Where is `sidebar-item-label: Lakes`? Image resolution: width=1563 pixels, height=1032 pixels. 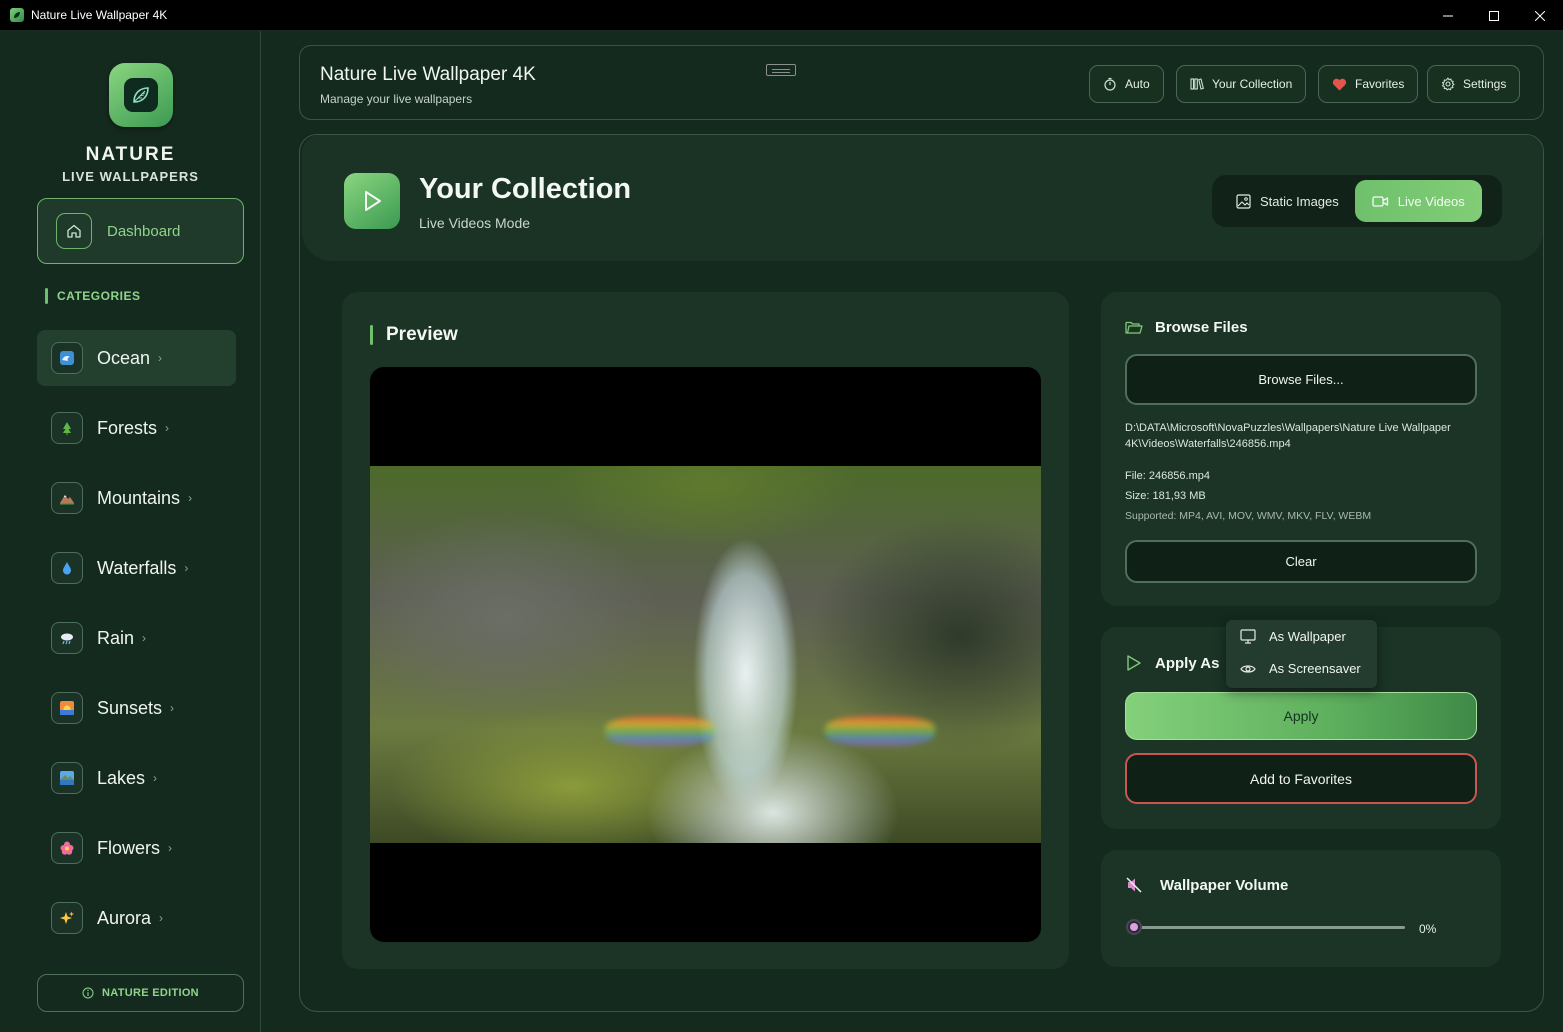
sidebar-item-label: Lakes is located at coordinates (121, 777).